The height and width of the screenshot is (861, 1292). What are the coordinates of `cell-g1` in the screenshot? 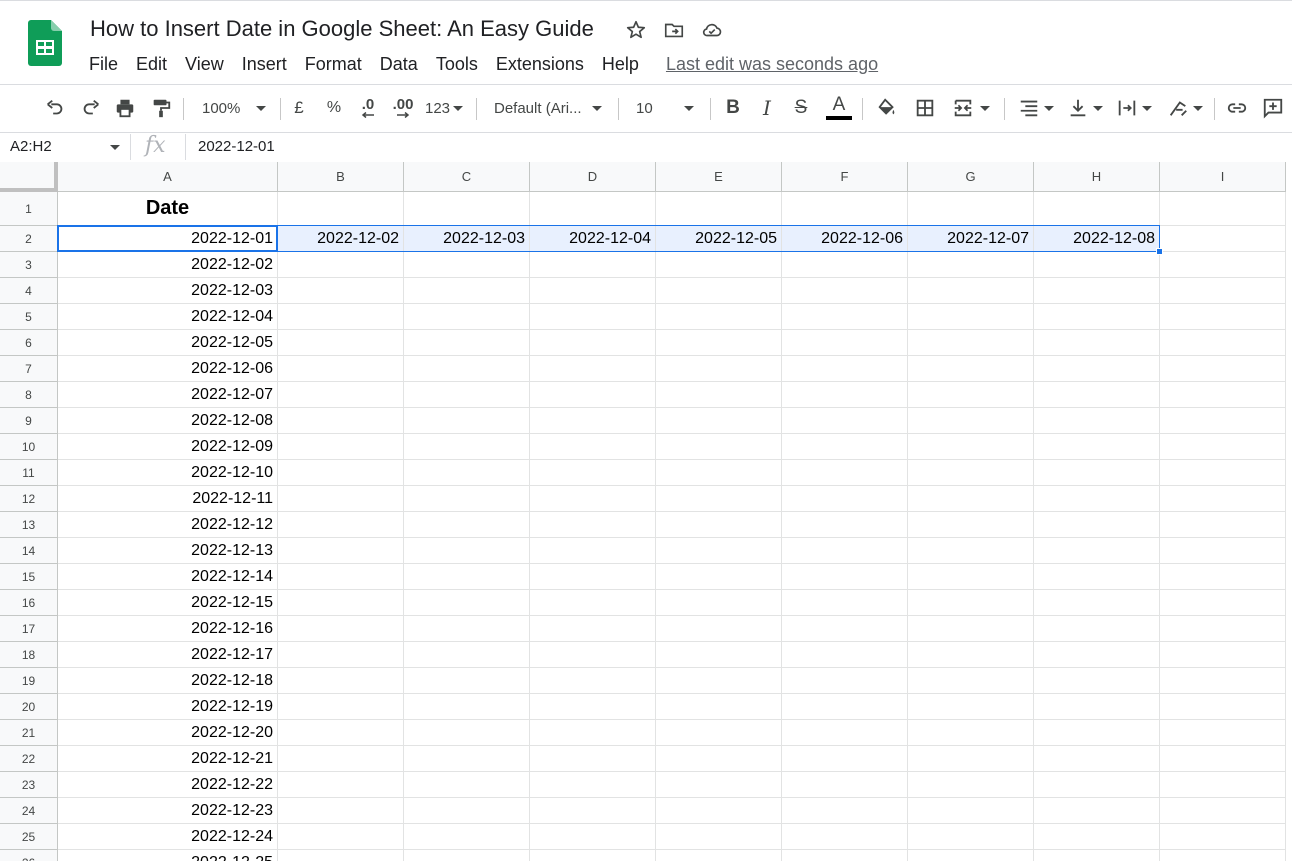 It's located at (971, 209).